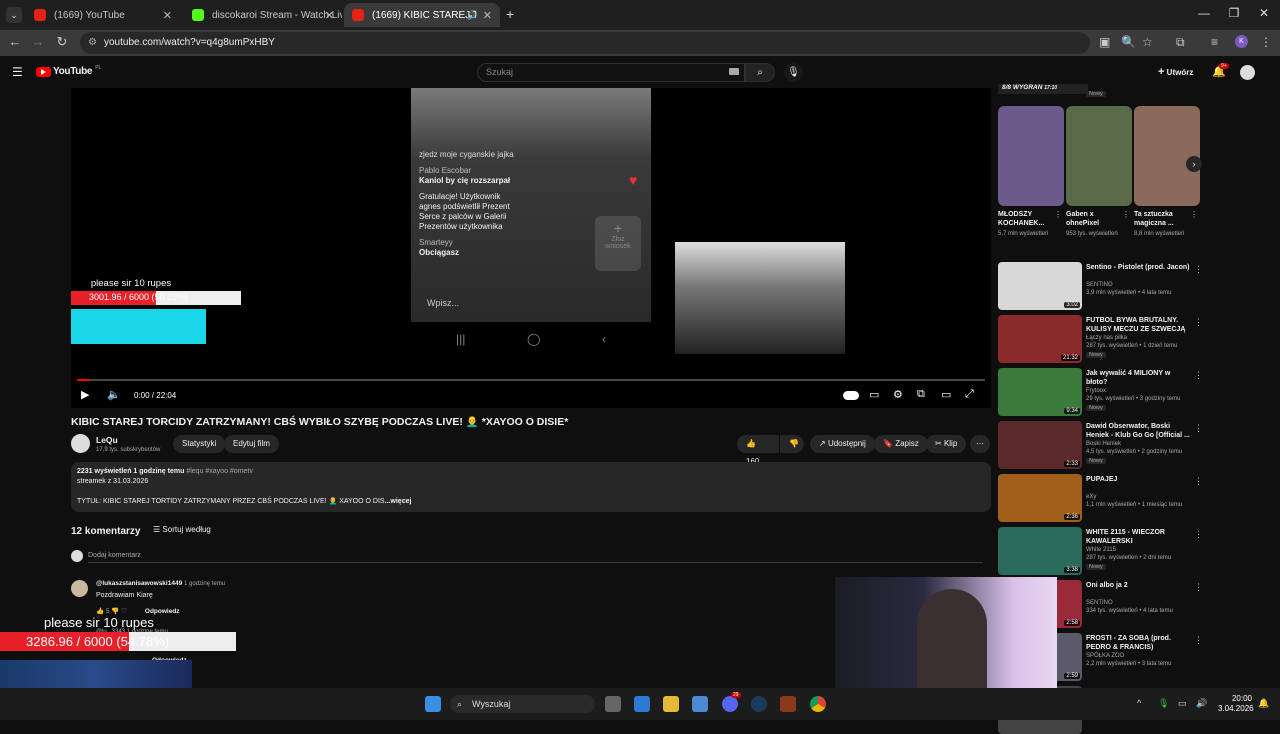  What do you see at coordinates (1099, 171) in the screenshot?
I see `short-card: Gaben x ohnePixel 953 tys. wyświetleń ⋮` at bounding box center [1099, 171].